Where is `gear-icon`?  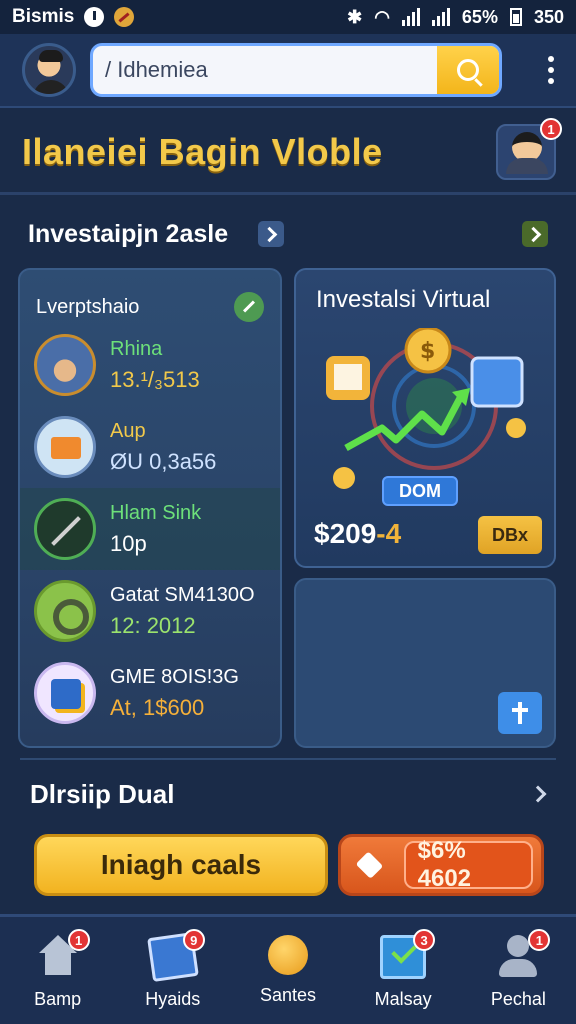 gear-icon is located at coordinates (65, 611).